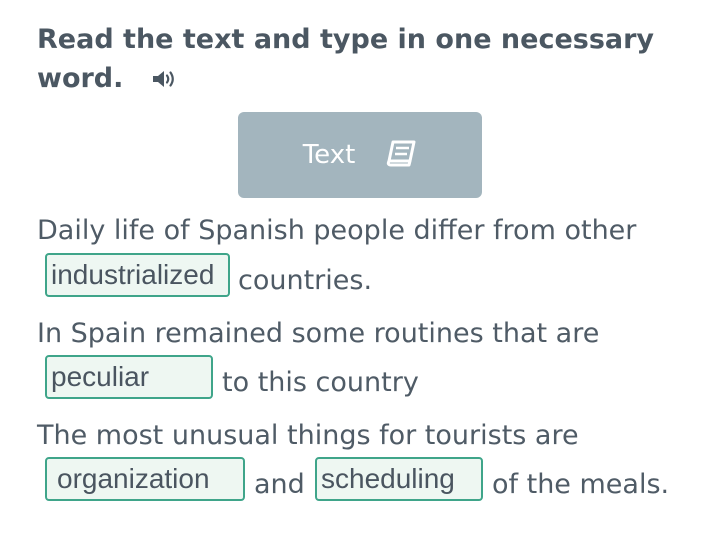 The height and width of the screenshot is (560, 720). What do you see at coordinates (308, 435) in the screenshot?
I see `sentence-3-text: The most unusual things for tourists are` at bounding box center [308, 435].